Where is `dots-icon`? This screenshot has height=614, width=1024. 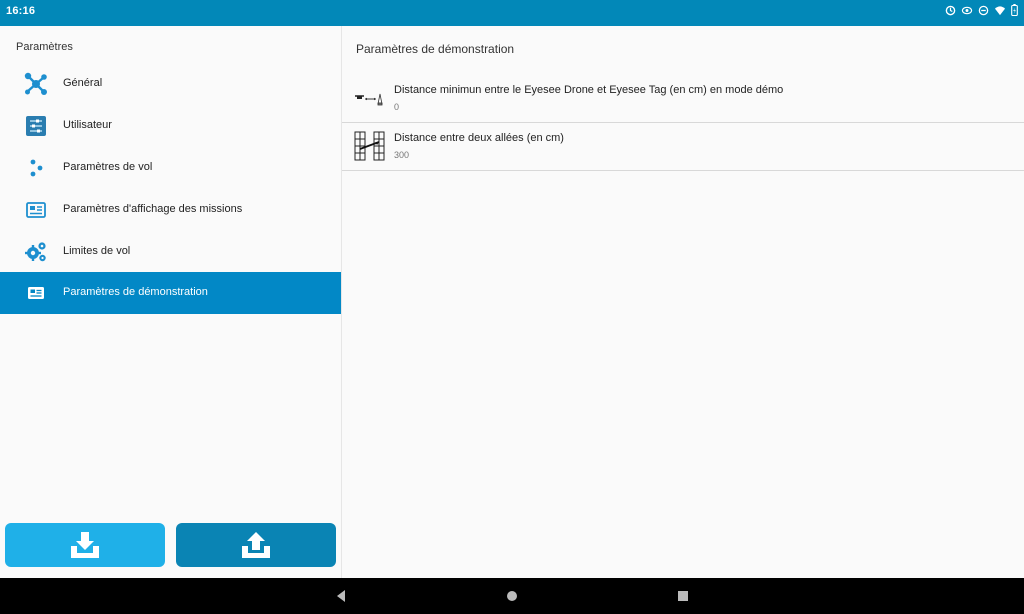 dots-icon is located at coordinates (36, 168).